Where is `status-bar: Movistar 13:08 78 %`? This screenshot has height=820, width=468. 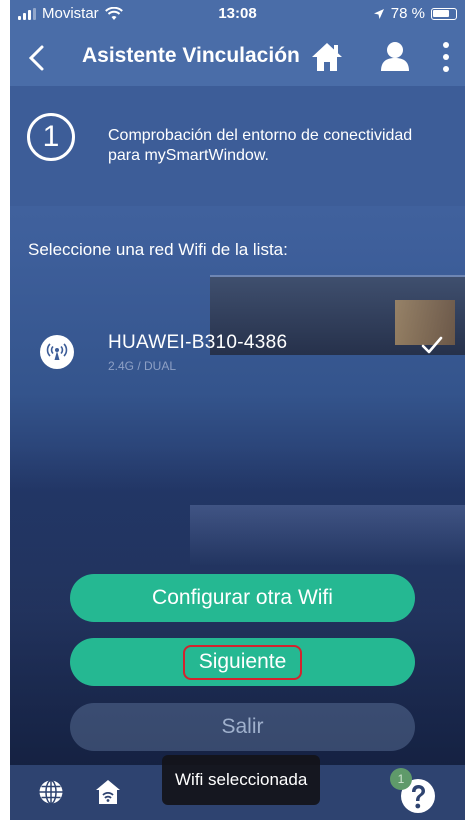
status-bar: Movistar 13:08 78 % is located at coordinates (237, 14).